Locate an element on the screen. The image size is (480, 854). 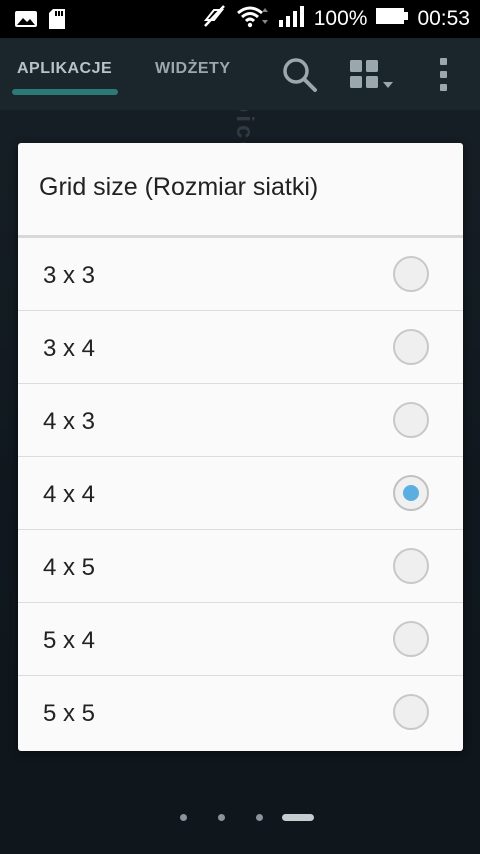
current-page-indicator is located at coordinates (298, 817).